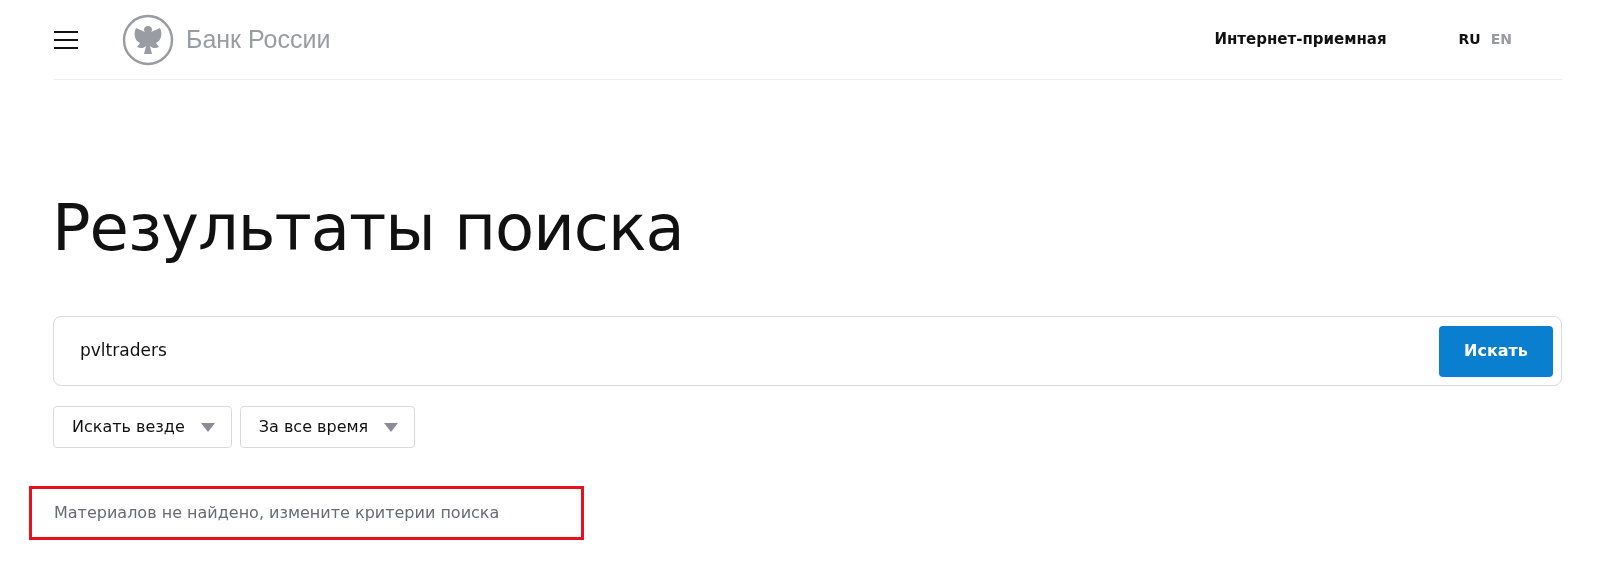 Image resolution: width=1600 pixels, height=567 pixels. What do you see at coordinates (66, 39) in the screenshot?
I see `menu-icon` at bounding box center [66, 39].